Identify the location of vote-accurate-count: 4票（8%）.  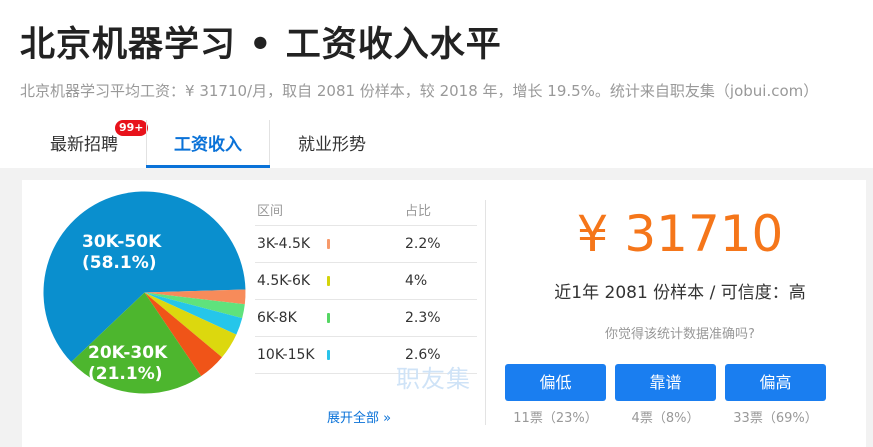
(665, 418).